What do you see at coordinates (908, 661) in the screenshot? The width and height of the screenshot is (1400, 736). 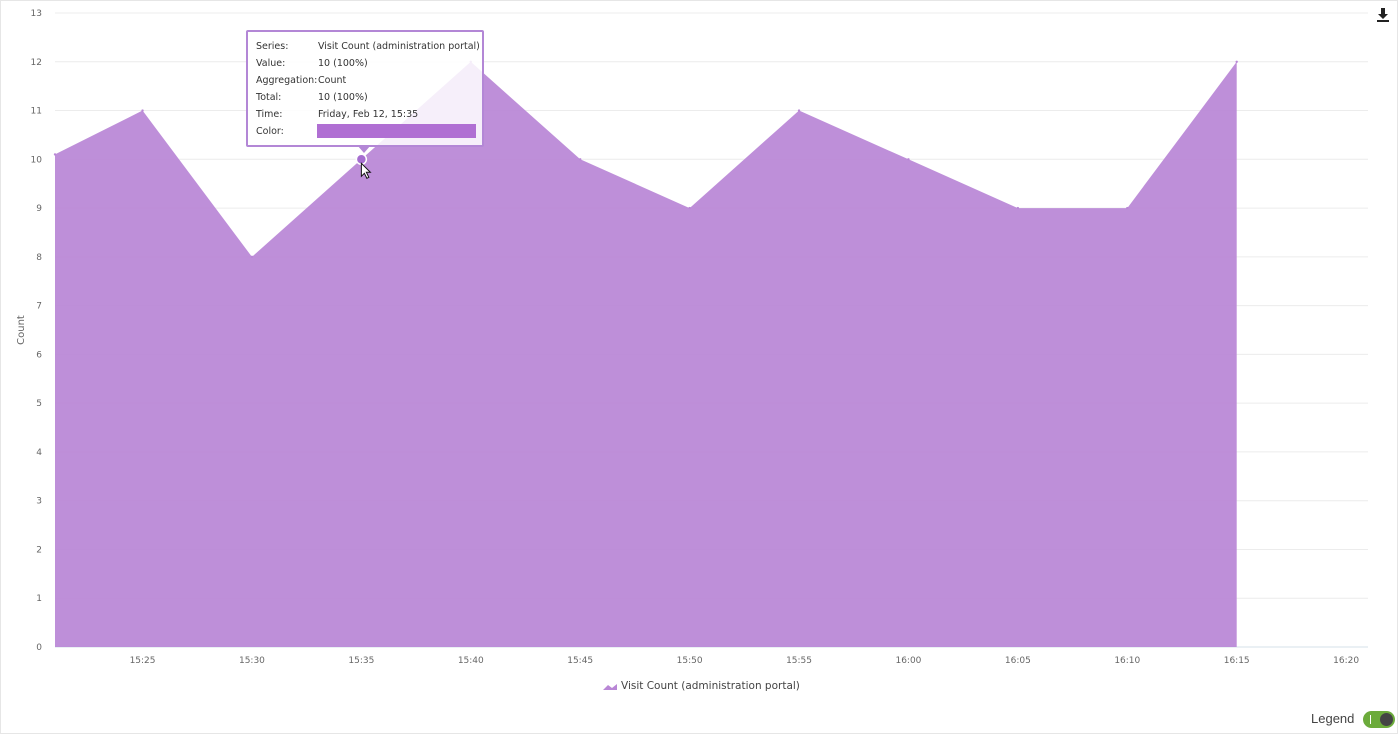 I see `x-tick-label: 16:00` at bounding box center [908, 661].